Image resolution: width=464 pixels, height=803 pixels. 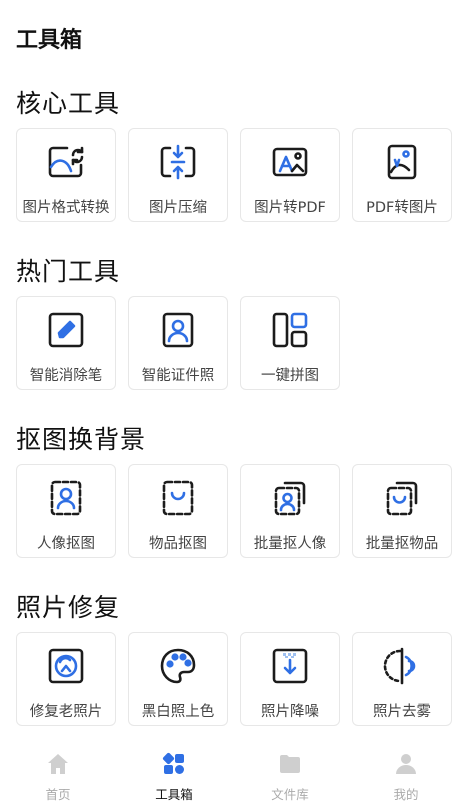 What do you see at coordinates (290, 162) in the screenshot?
I see `image-to-pdf-icon` at bounding box center [290, 162].